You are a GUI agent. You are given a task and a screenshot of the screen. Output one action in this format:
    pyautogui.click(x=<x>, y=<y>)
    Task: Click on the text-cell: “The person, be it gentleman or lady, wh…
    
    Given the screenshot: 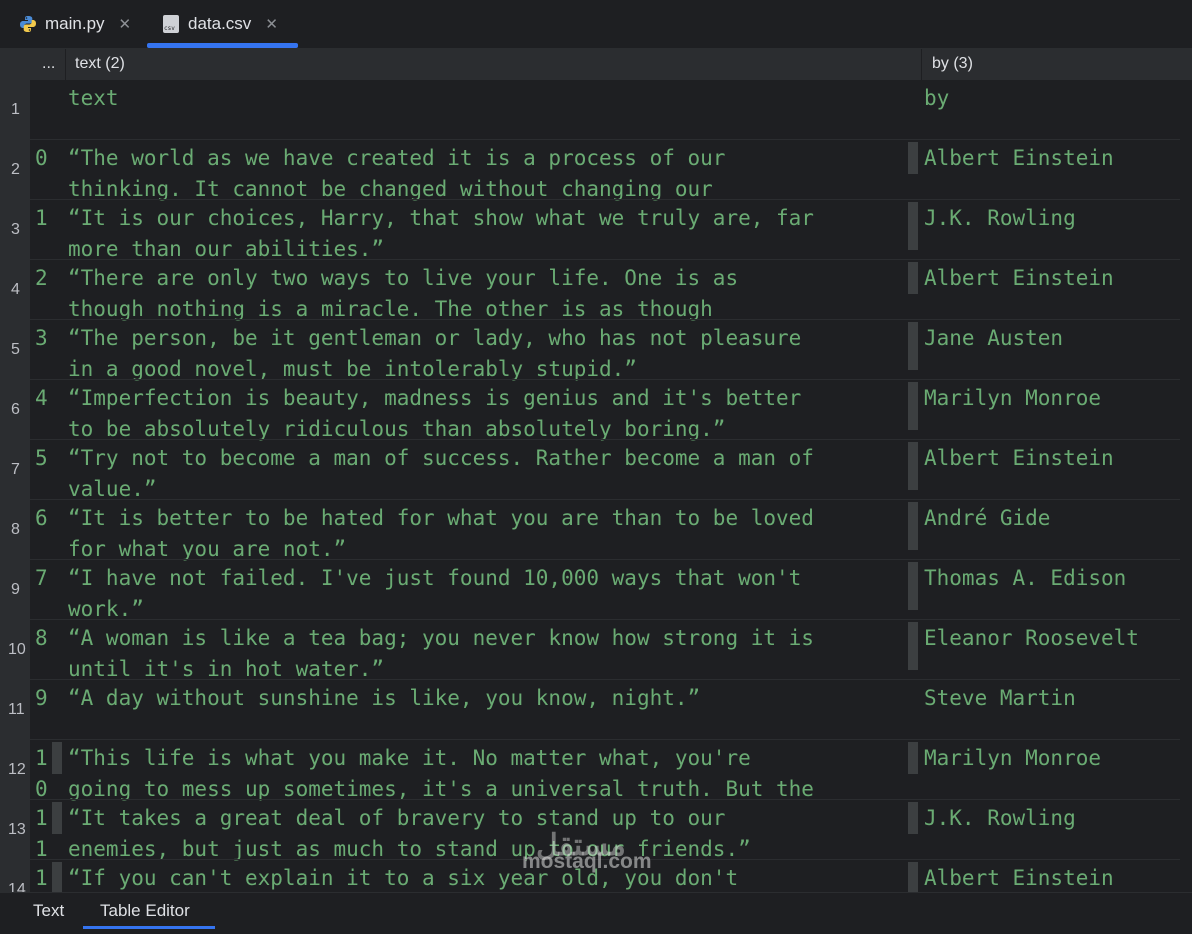 What is the action you would take?
    pyautogui.click(x=485, y=352)
    